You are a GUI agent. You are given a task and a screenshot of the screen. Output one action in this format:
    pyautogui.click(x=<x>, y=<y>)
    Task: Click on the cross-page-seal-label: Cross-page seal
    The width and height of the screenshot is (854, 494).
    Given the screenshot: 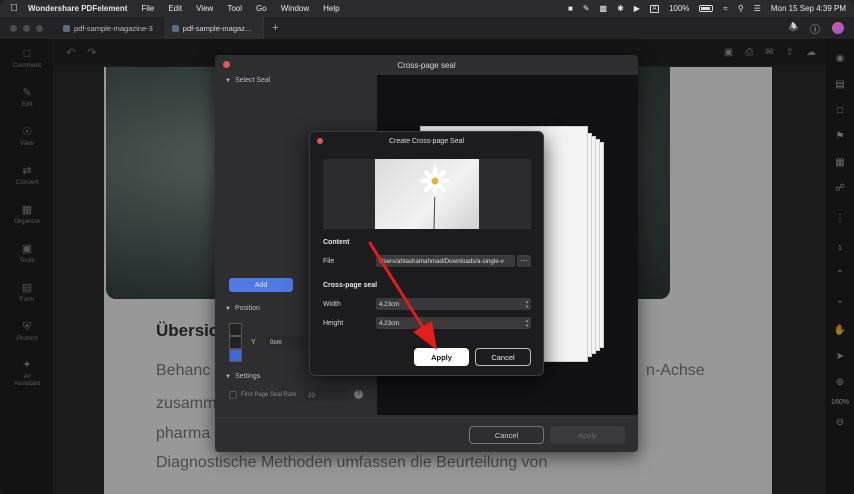 What is the action you would take?
    pyautogui.click(x=350, y=285)
    